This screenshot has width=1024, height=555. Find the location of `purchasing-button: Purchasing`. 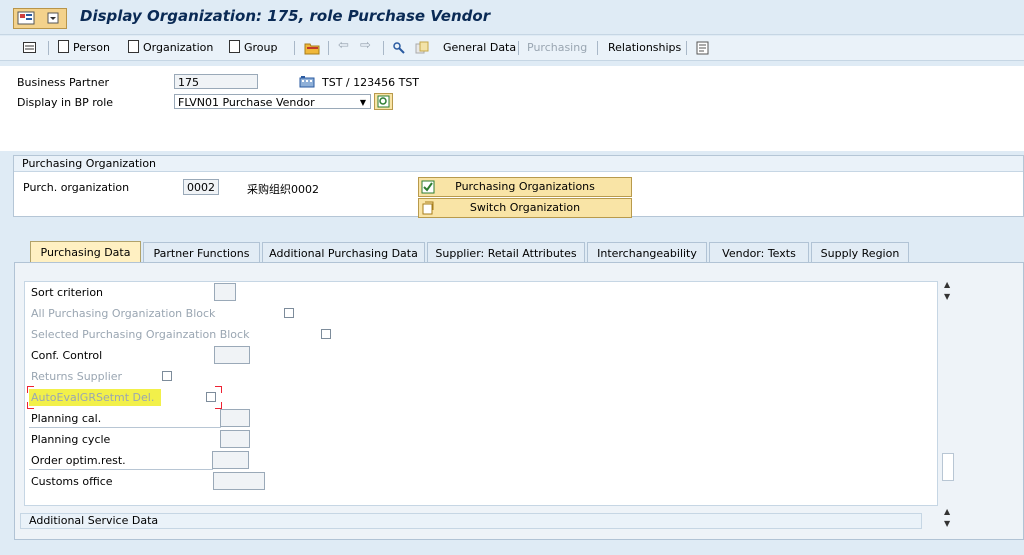

purchasing-button: Purchasing is located at coordinates (557, 48).